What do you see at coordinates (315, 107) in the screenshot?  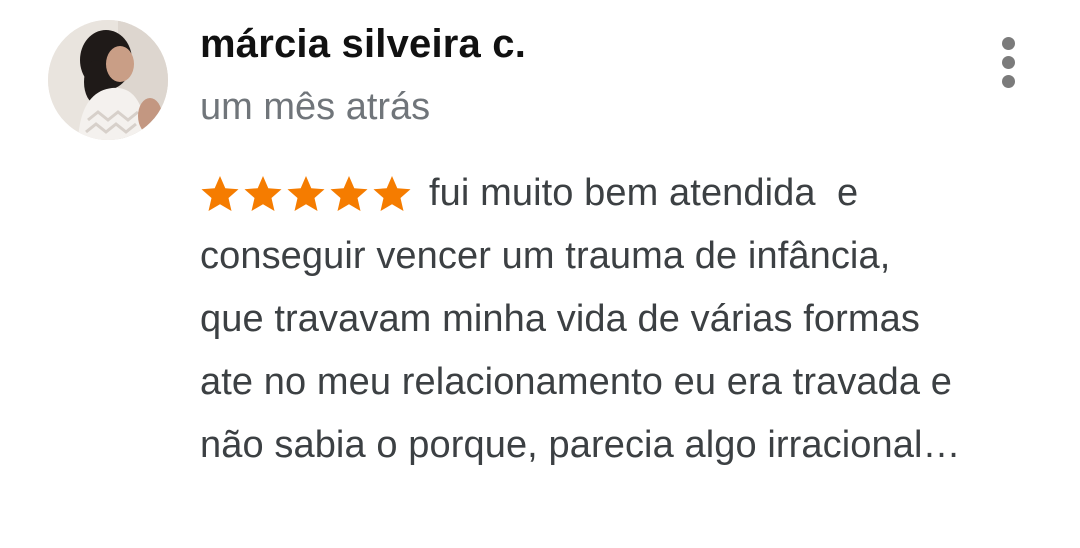 I see `review-timestamp: um mês atrás` at bounding box center [315, 107].